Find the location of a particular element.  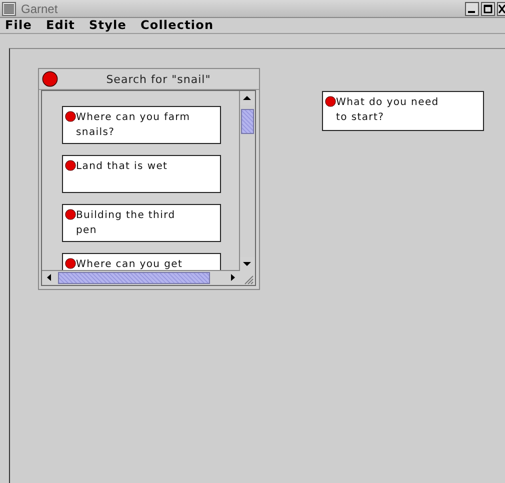

menu-icon is located at coordinates (9, 9).